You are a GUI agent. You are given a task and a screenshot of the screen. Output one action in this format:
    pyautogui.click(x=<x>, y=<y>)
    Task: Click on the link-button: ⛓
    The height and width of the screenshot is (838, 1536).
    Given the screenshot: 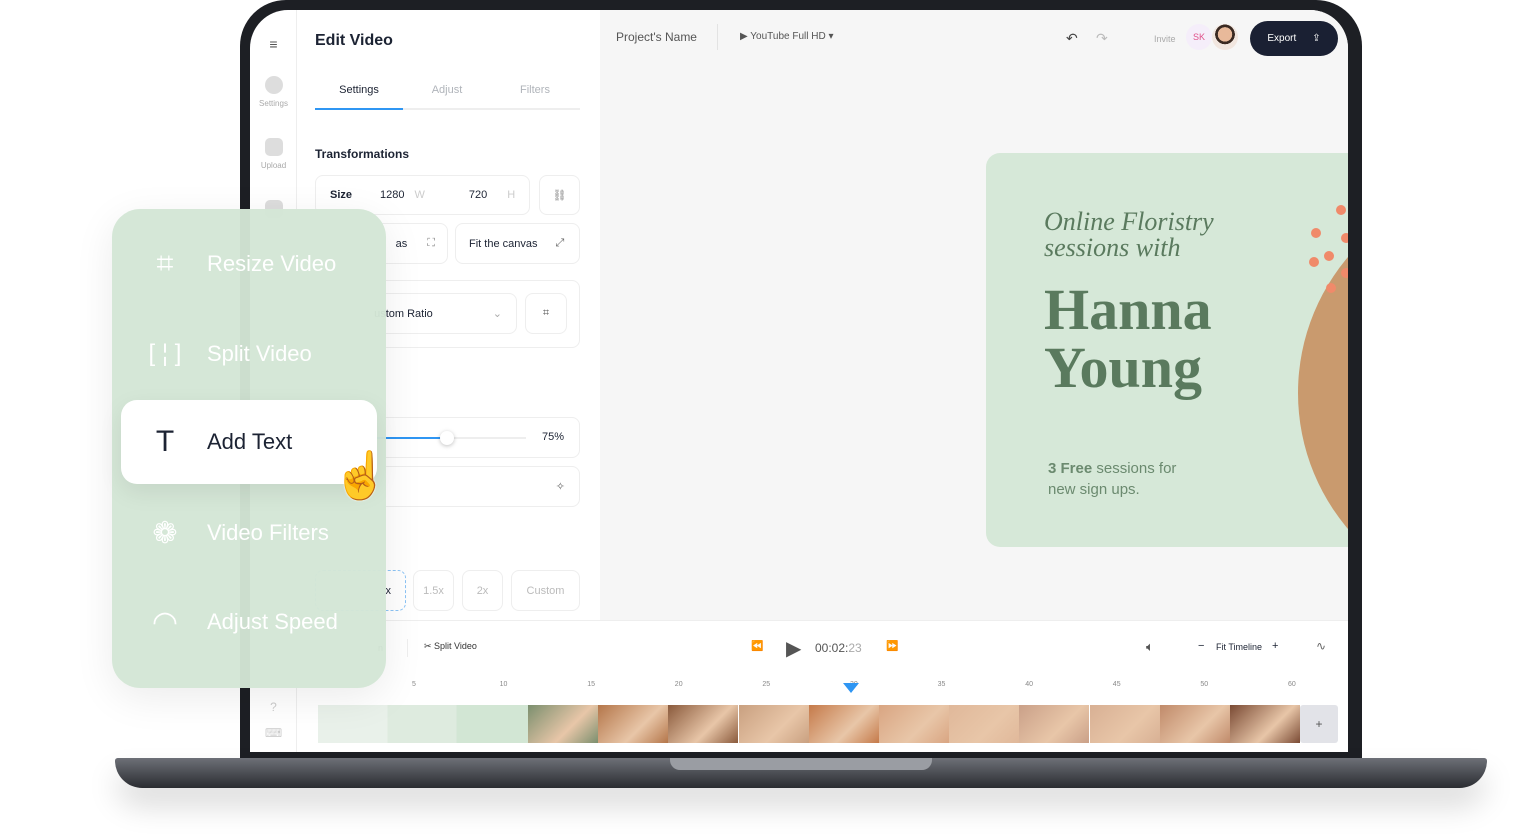 What is the action you would take?
    pyautogui.click(x=559, y=195)
    